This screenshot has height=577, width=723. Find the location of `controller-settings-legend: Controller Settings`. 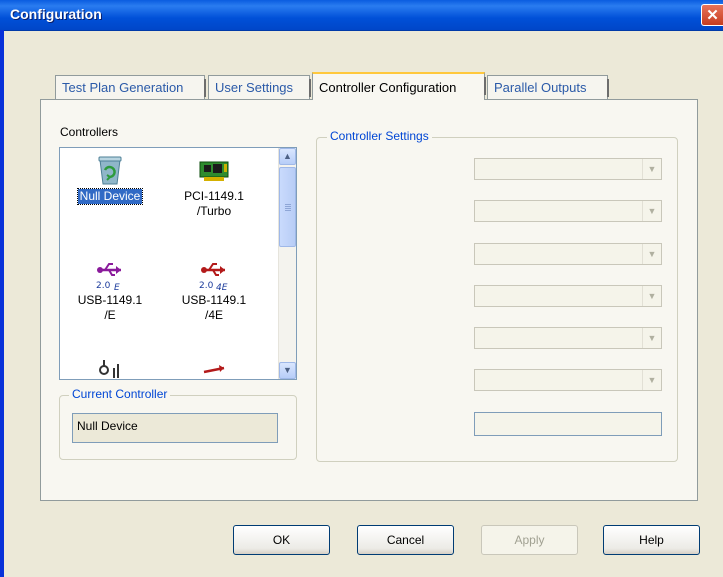

controller-settings-legend: Controller Settings is located at coordinates (379, 136).